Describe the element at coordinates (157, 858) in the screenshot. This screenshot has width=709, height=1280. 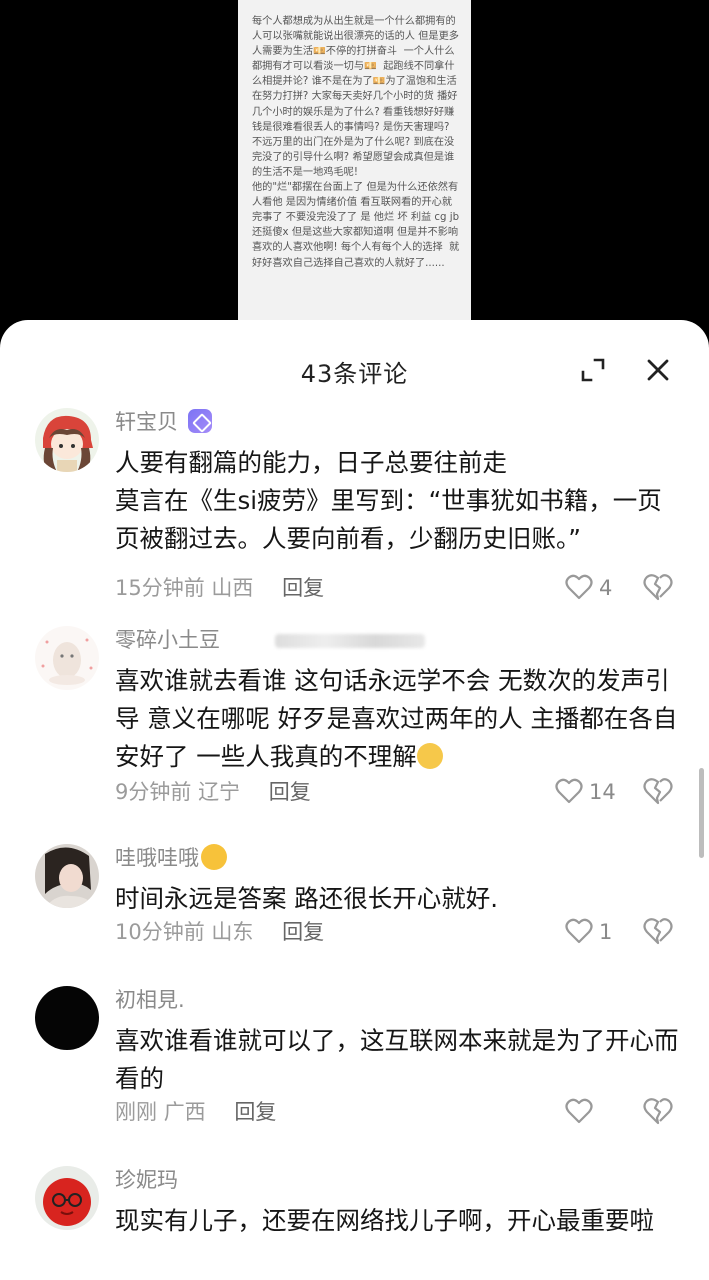
I see `username-text: 哇哦哇哦` at that location.